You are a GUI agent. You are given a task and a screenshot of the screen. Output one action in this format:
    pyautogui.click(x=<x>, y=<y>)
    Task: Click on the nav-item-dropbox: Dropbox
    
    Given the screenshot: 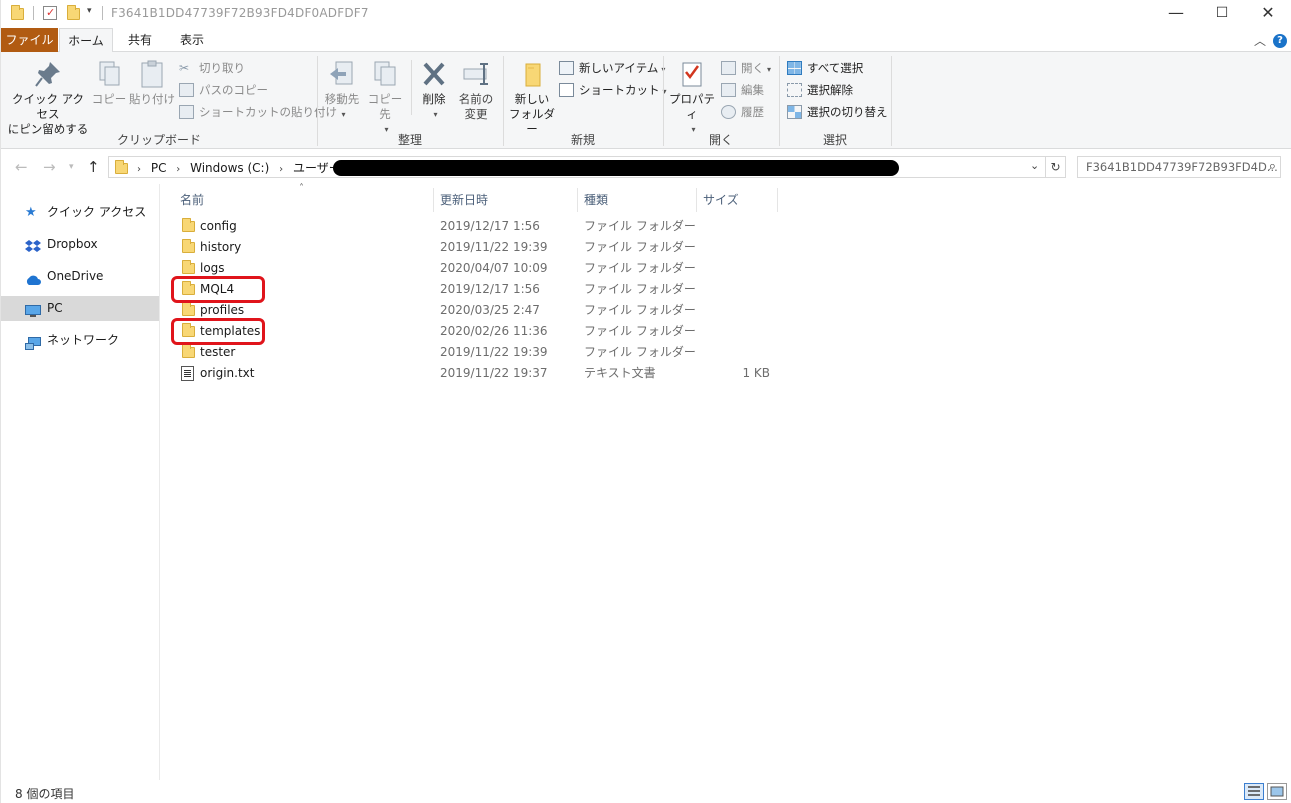 What is the action you would take?
    pyautogui.click(x=80, y=244)
    